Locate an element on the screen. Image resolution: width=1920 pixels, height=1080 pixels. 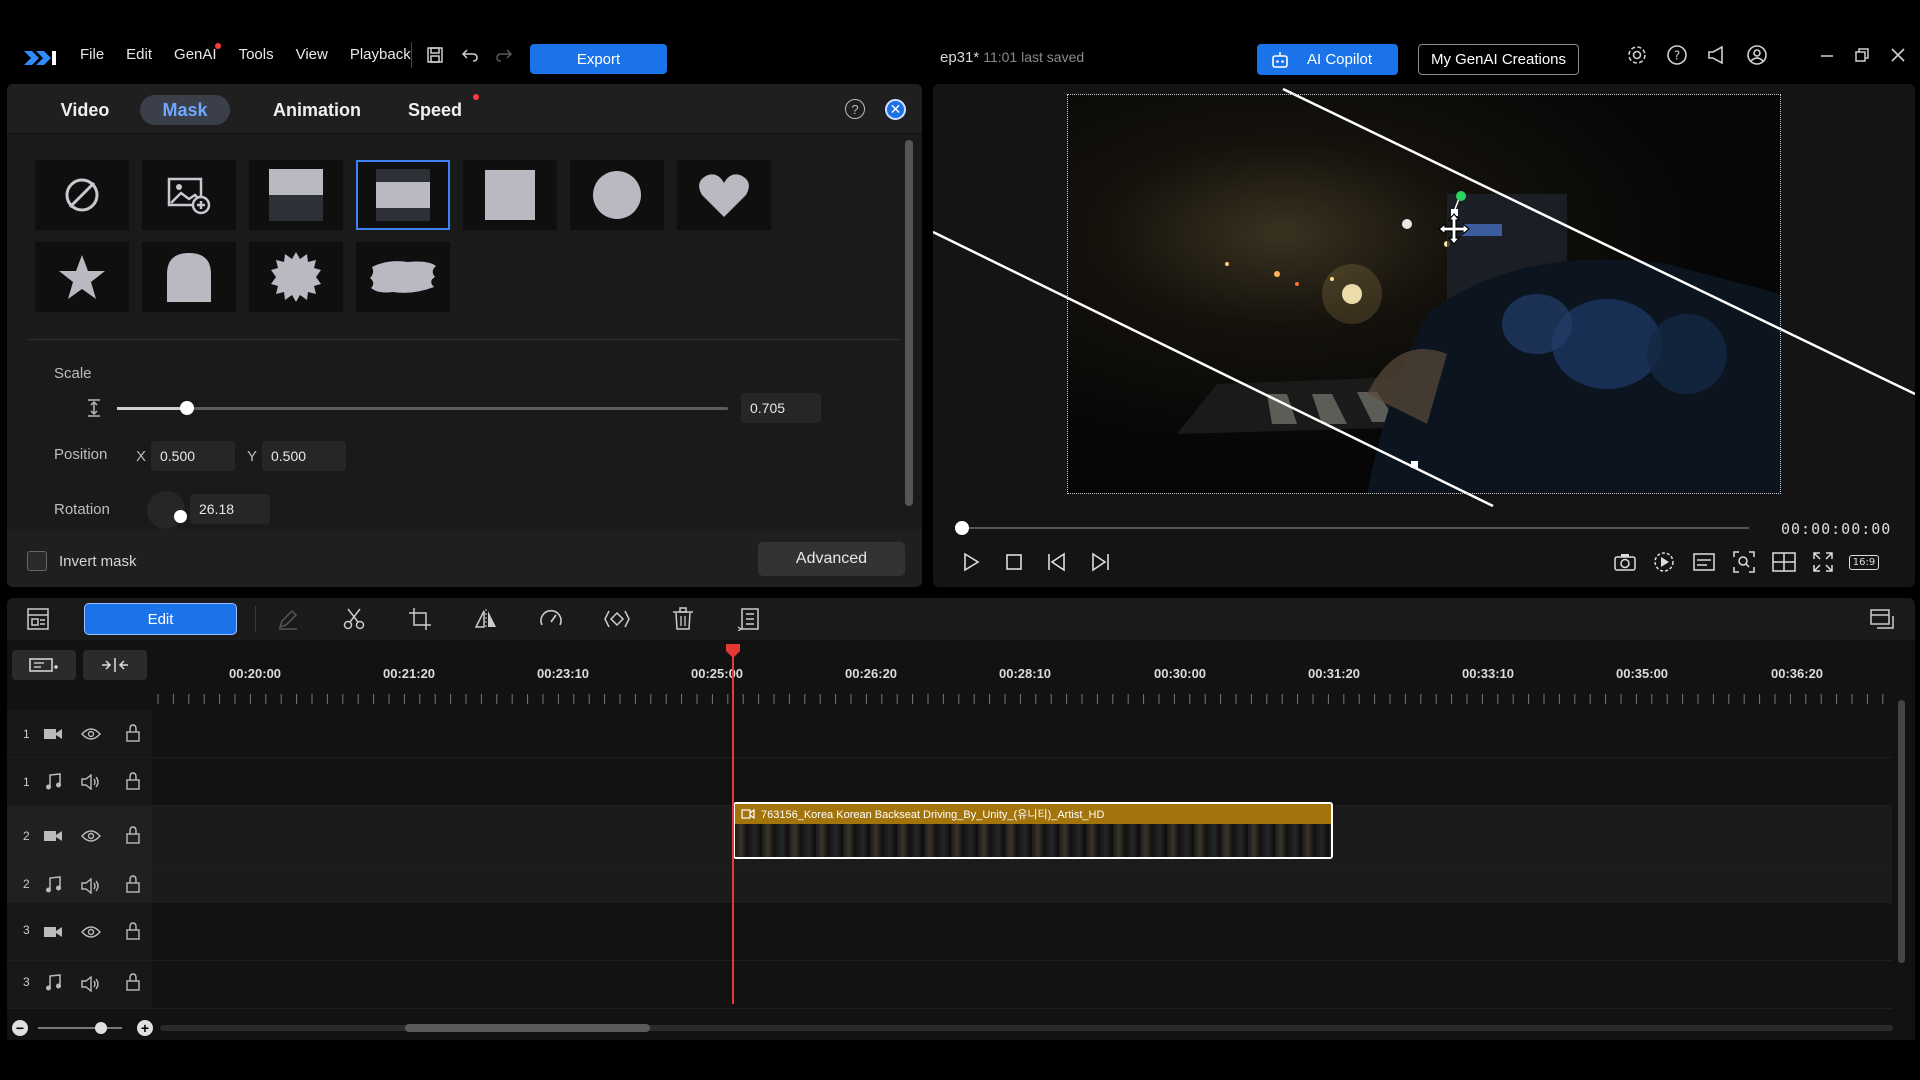
mask-circle is located at coordinates (617, 195).